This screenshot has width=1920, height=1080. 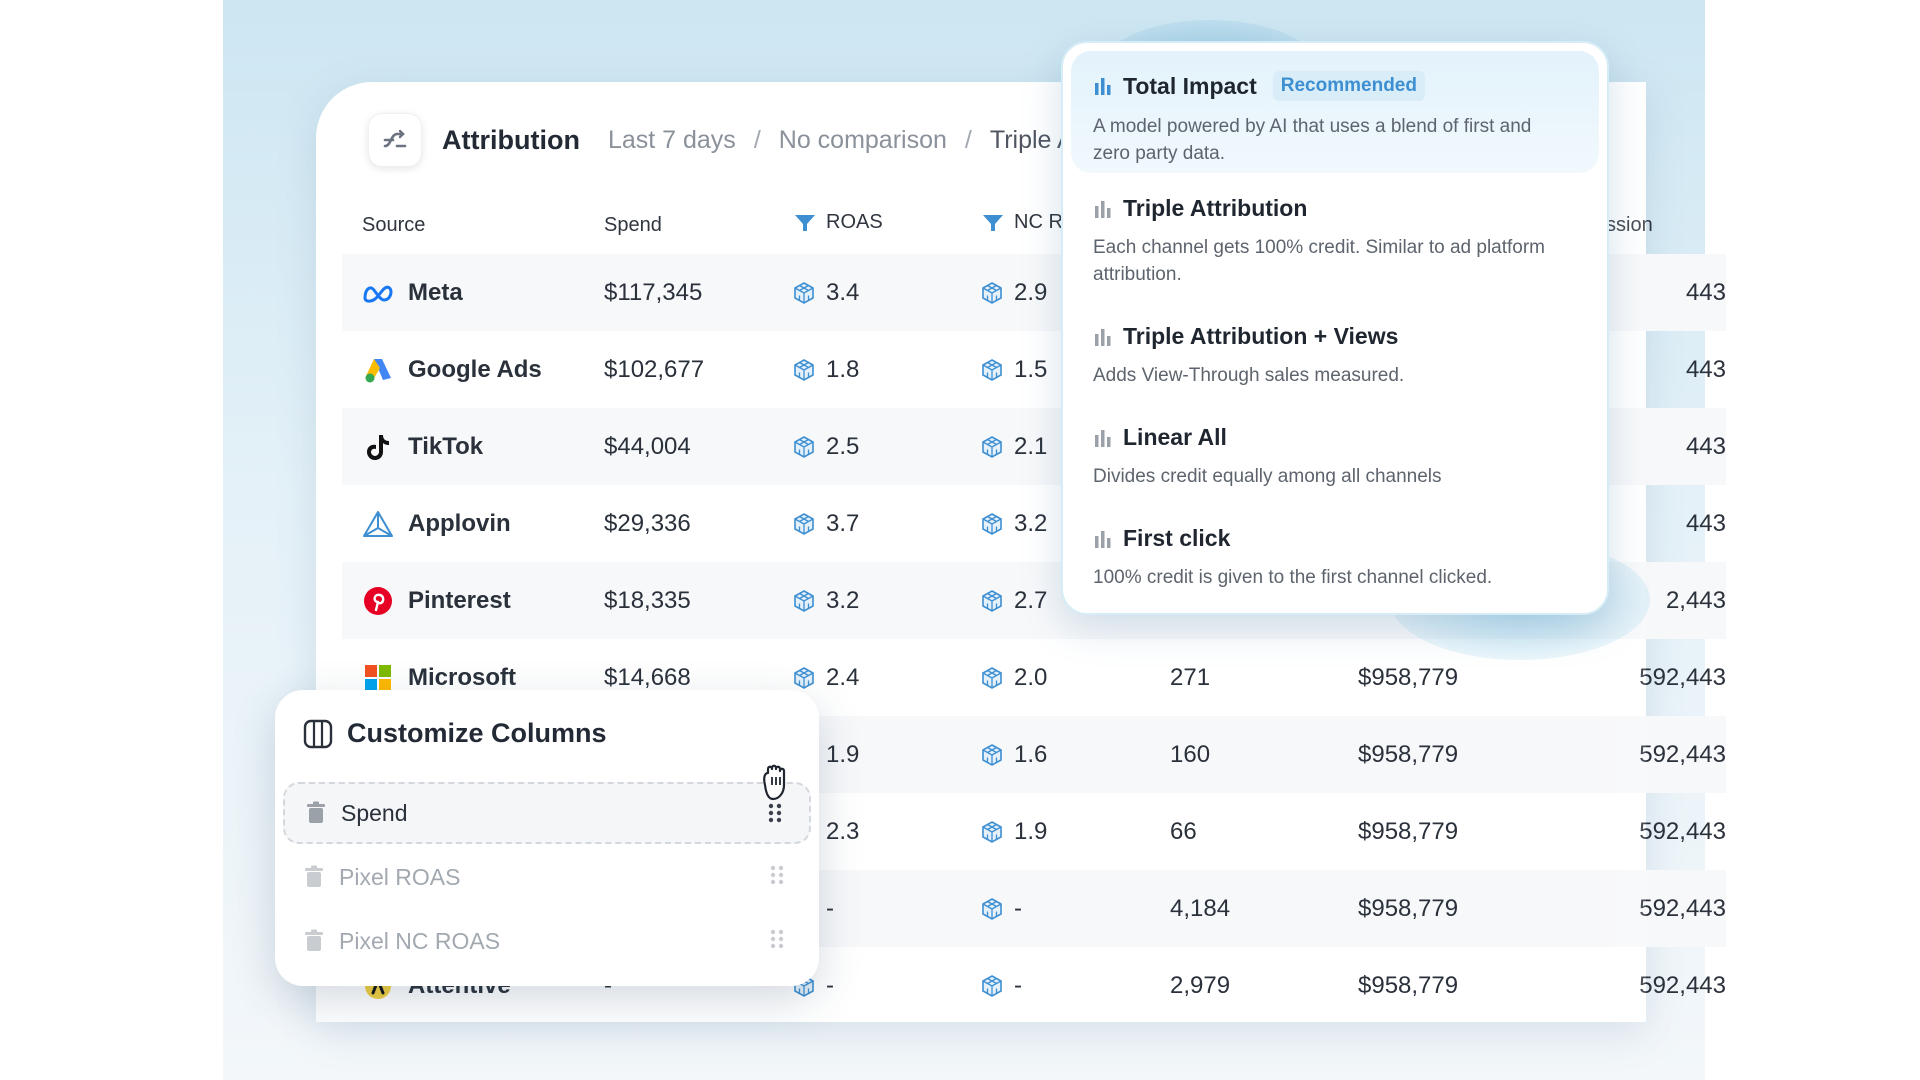 What do you see at coordinates (830, 985) in the screenshot?
I see `roas-value: -` at bounding box center [830, 985].